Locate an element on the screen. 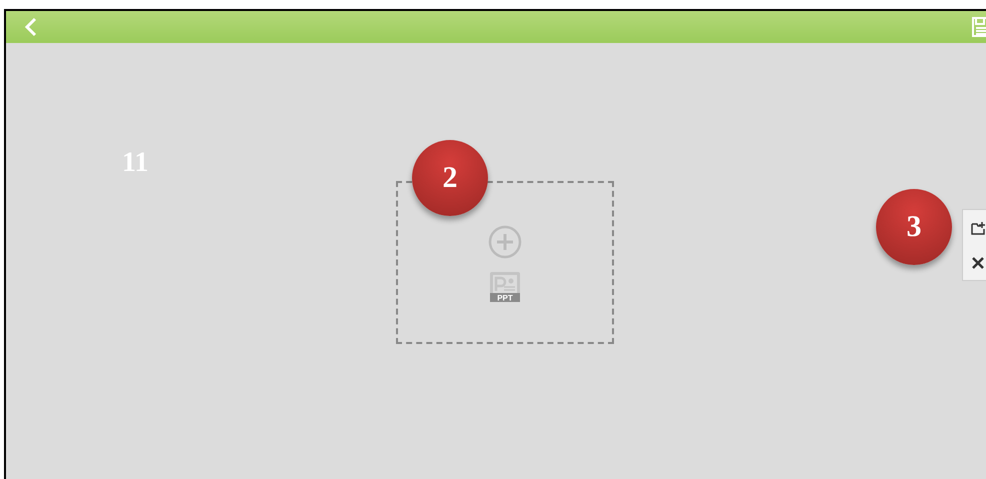 The height and width of the screenshot is (479, 986). step-marker: 3 is located at coordinates (914, 227).